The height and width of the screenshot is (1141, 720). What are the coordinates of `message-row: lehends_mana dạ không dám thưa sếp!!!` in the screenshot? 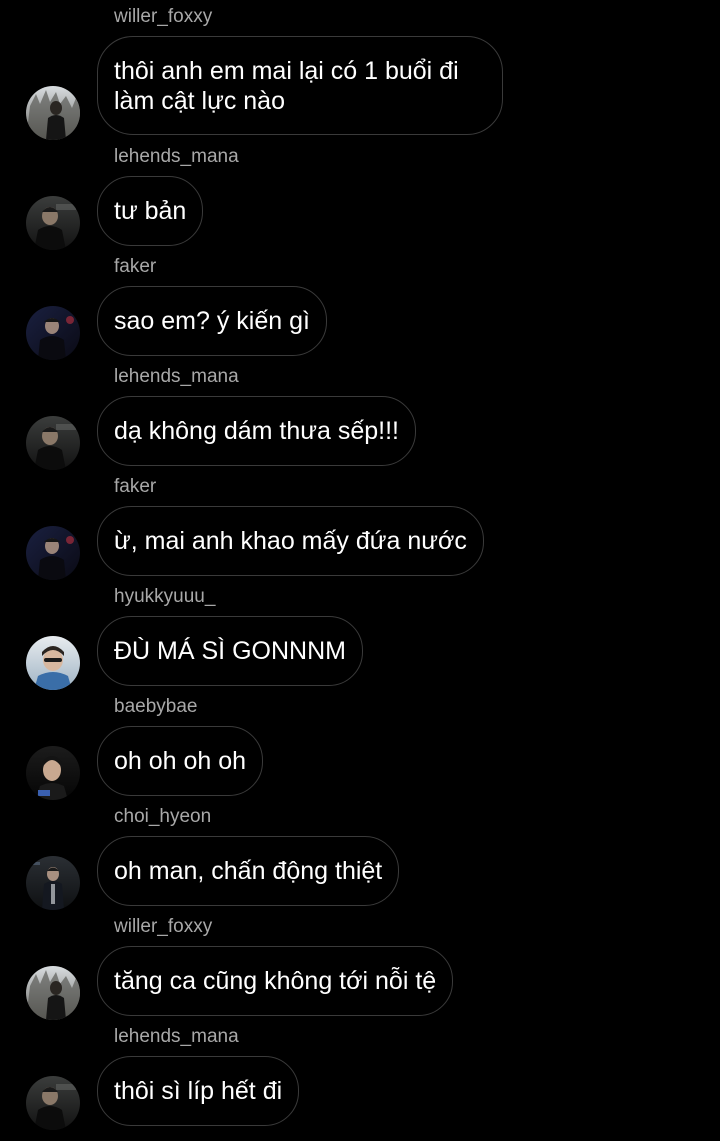 It's located at (360, 415).